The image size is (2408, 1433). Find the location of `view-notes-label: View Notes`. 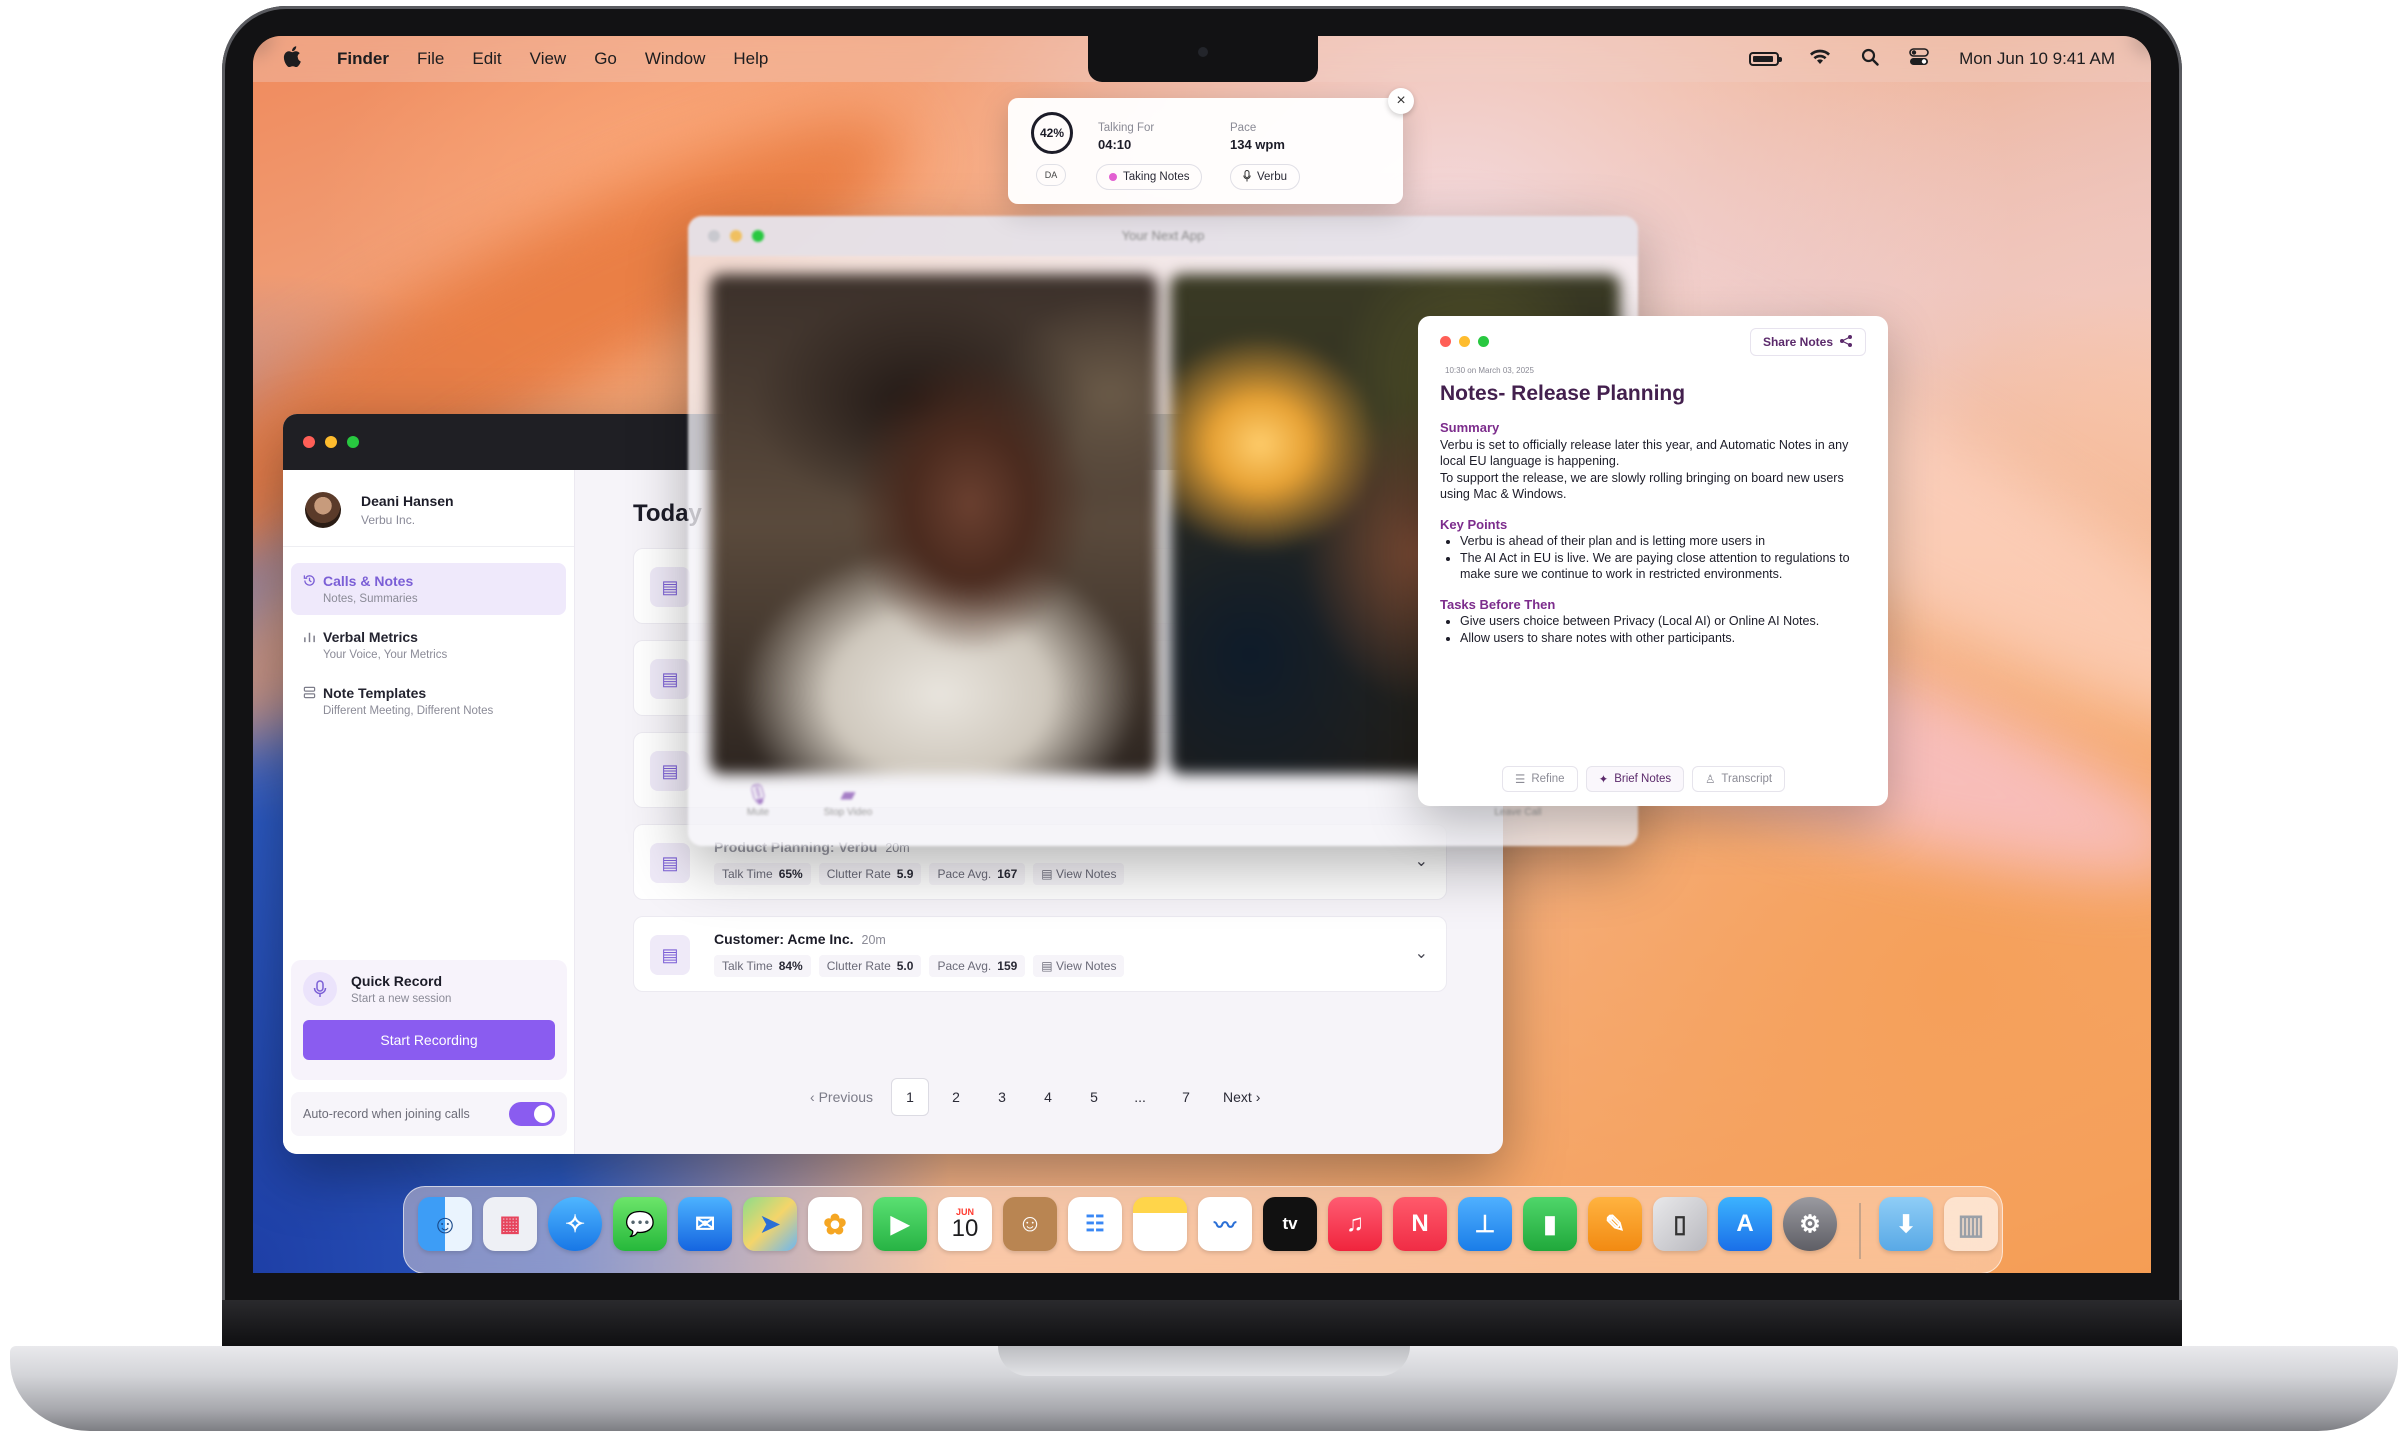

view-notes-label: View Notes is located at coordinates (1086, 874).